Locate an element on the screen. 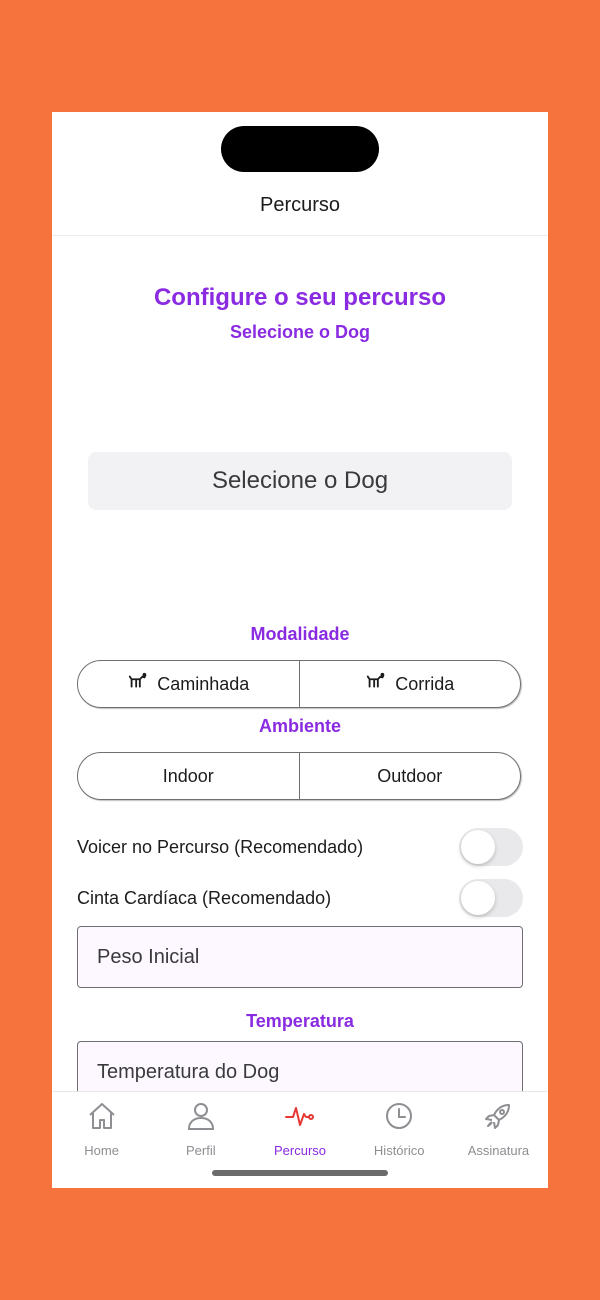 The width and height of the screenshot is (600, 1300). cinta-toggle is located at coordinates (491, 898).